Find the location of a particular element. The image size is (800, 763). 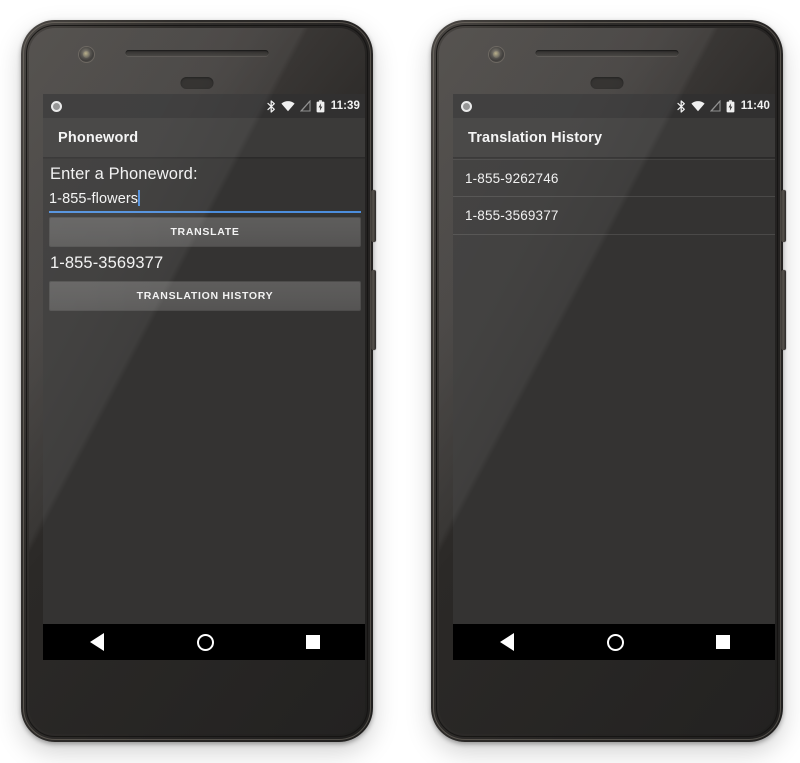

translation-history-list: 1-855-9262746 1-855-3569377 is located at coordinates (614, 197).